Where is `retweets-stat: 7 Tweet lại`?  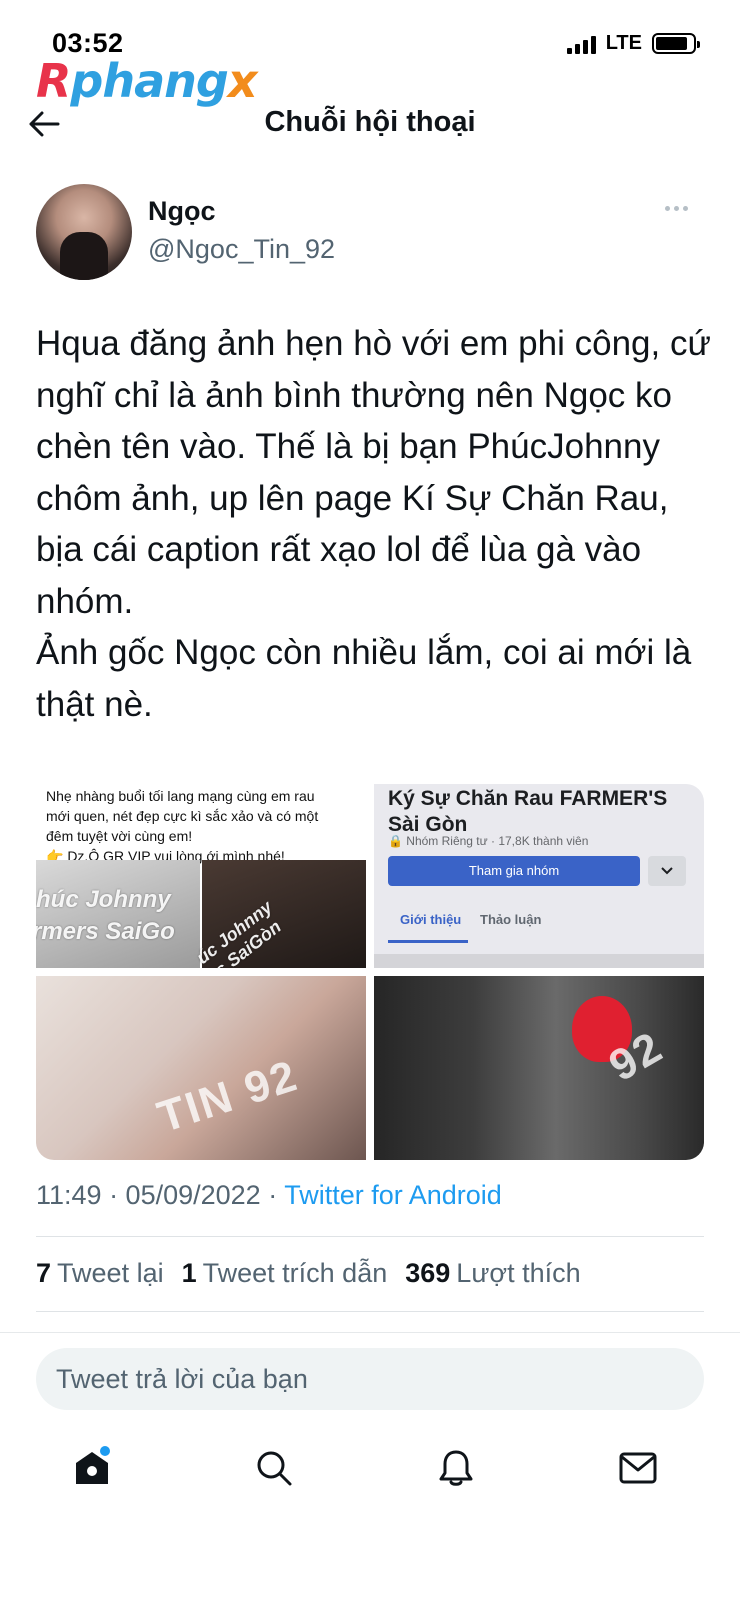 retweets-stat: 7 Tweet lại is located at coordinates (100, 1273).